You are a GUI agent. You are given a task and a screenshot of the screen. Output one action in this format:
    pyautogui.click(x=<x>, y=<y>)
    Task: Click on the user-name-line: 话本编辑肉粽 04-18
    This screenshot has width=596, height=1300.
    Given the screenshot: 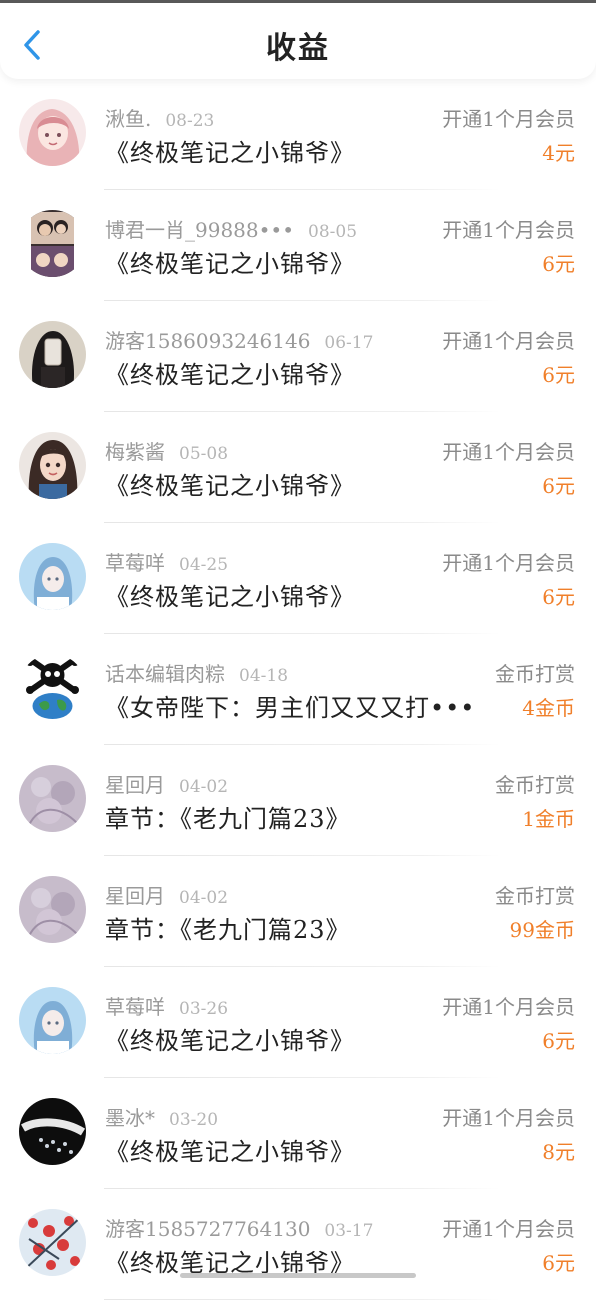 What is the action you would take?
    pyautogui.click(x=196, y=672)
    